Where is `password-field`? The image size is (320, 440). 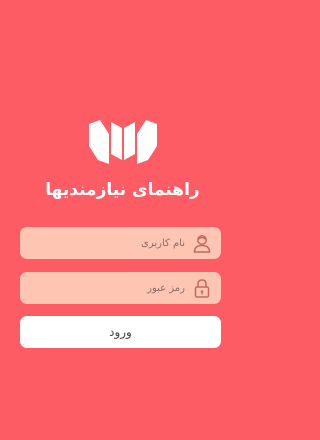
password-field is located at coordinates (120, 288).